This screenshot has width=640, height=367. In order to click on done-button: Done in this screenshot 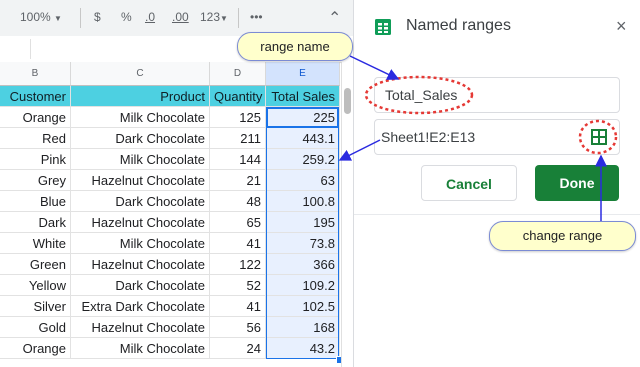, I will do `click(577, 183)`.